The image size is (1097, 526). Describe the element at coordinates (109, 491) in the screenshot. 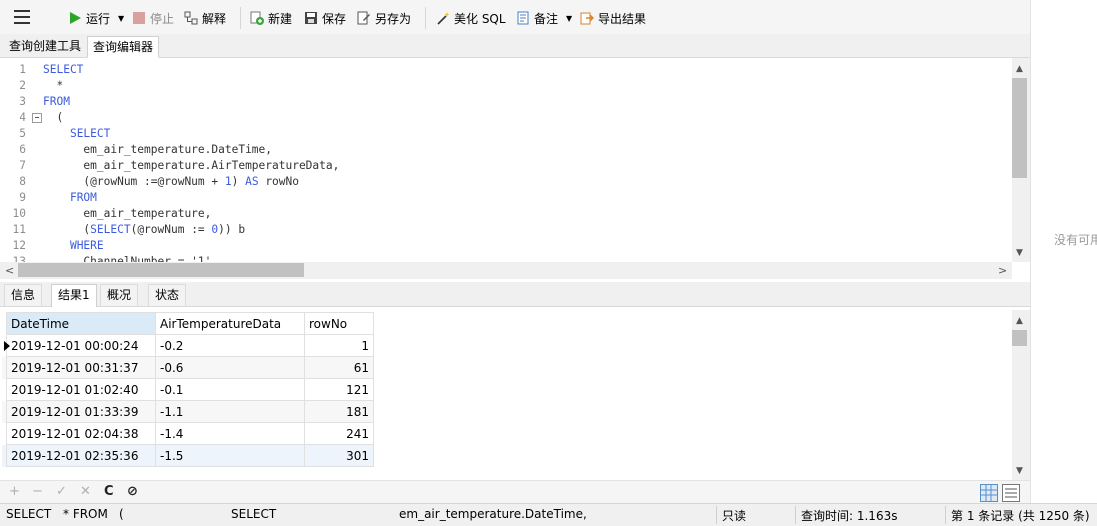

I see `refresh-icon: C` at that location.